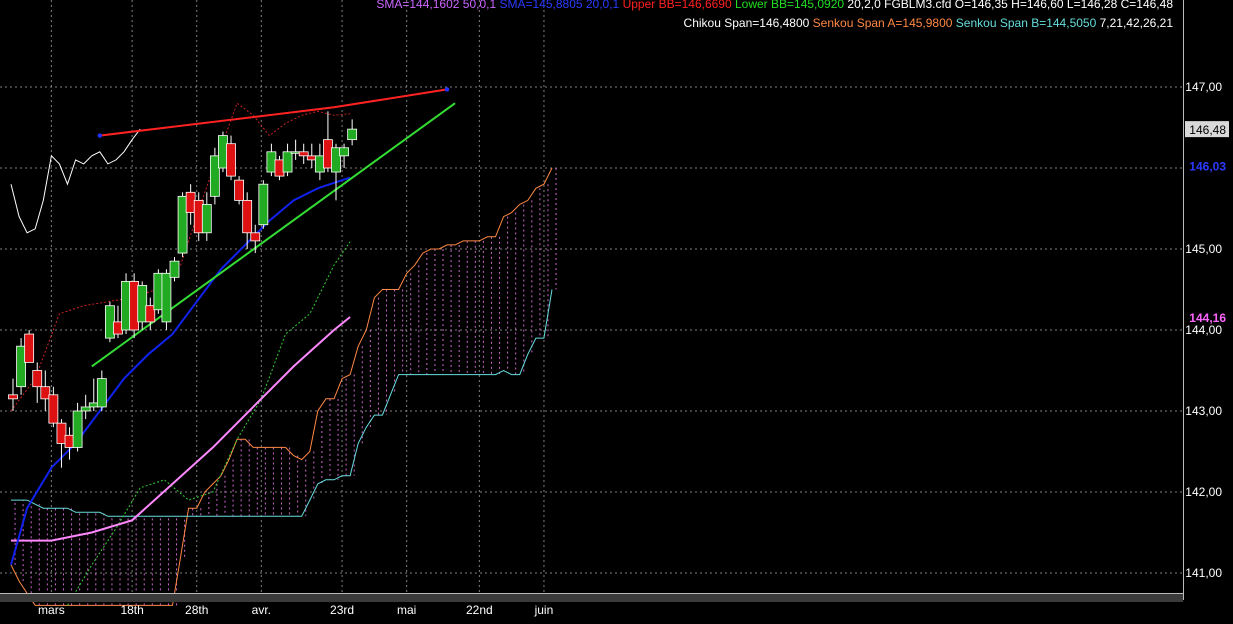 This screenshot has width=1233, height=624. What do you see at coordinates (196, 610) in the screenshot?
I see `x-tick-label: 28th` at bounding box center [196, 610].